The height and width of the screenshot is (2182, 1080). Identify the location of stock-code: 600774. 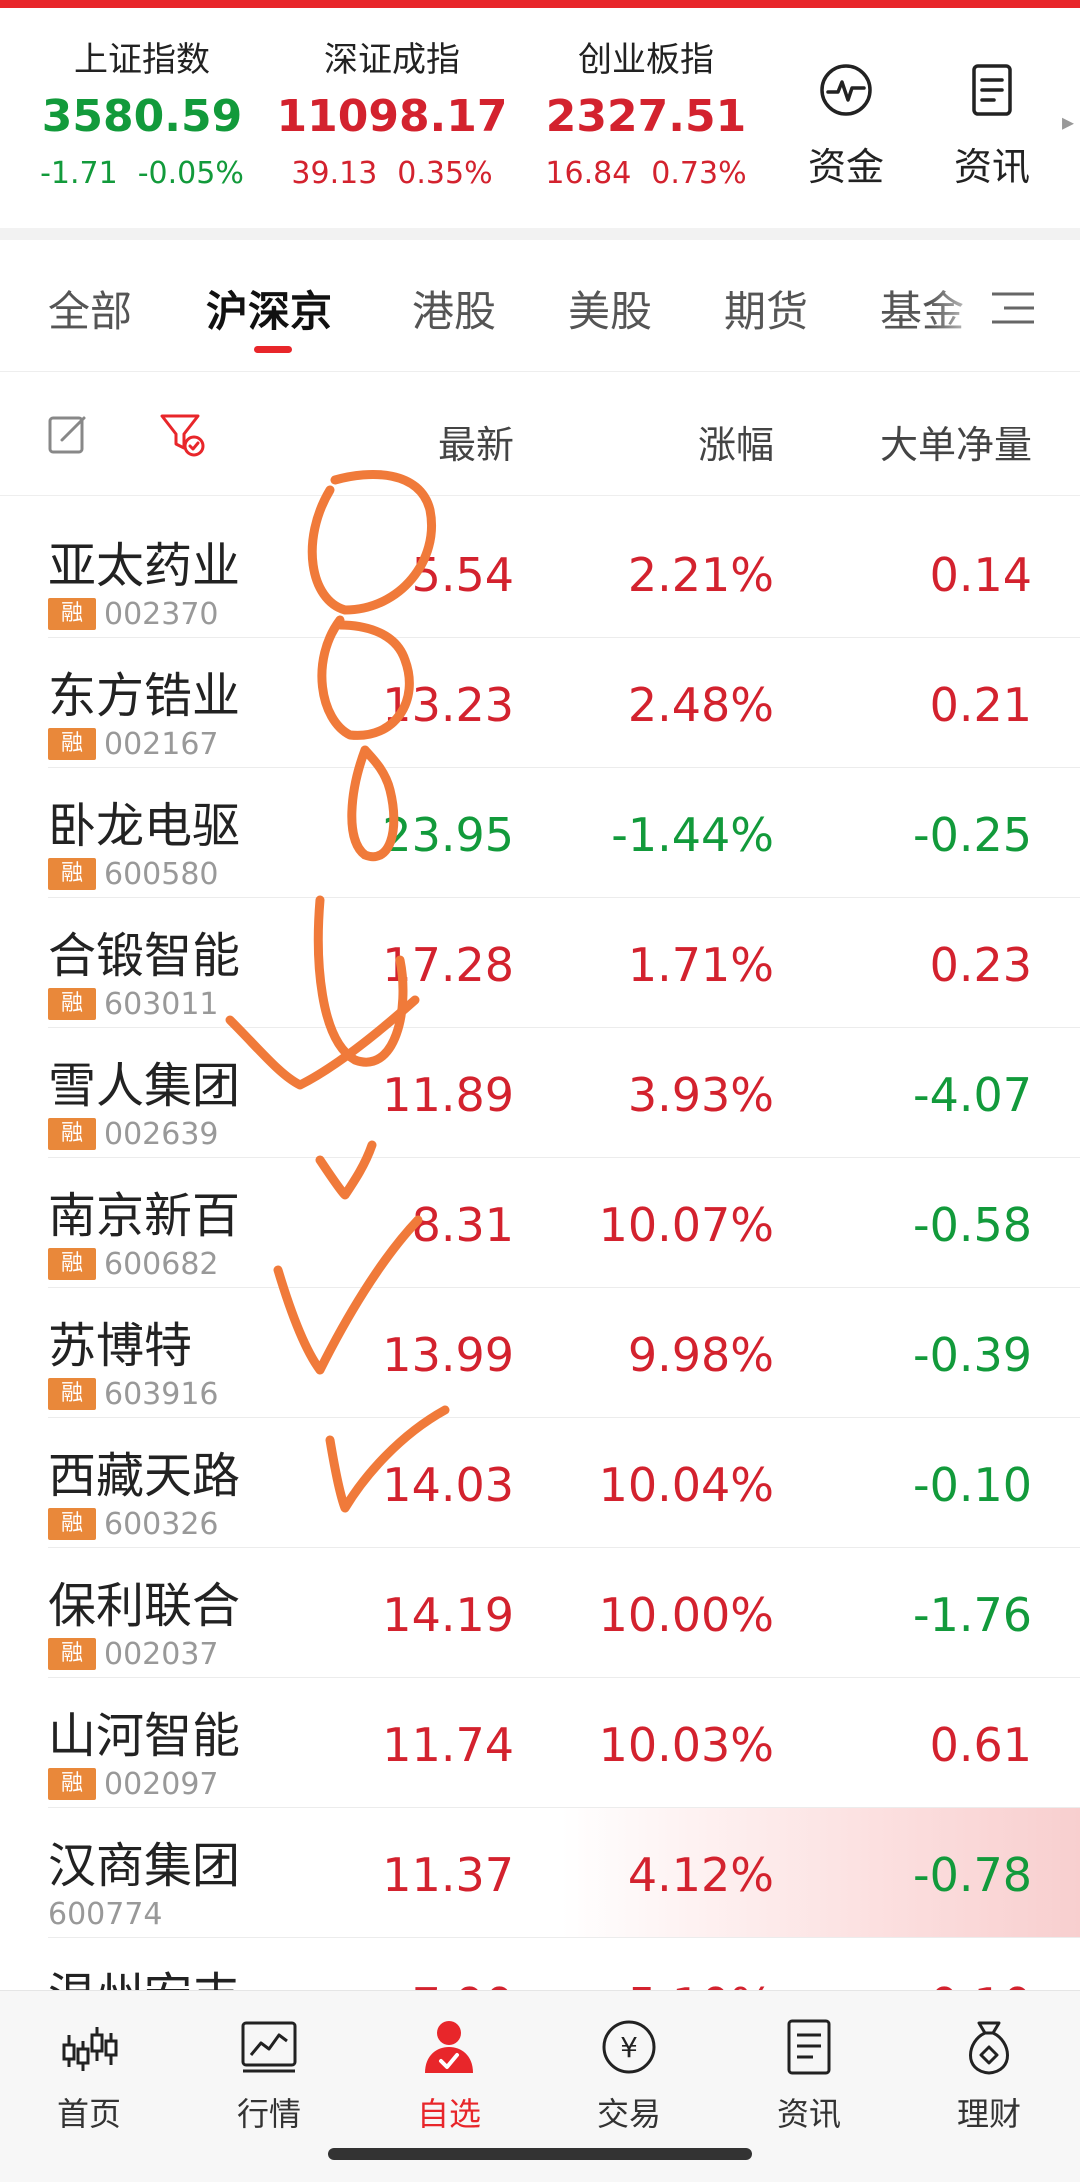
(105, 1914).